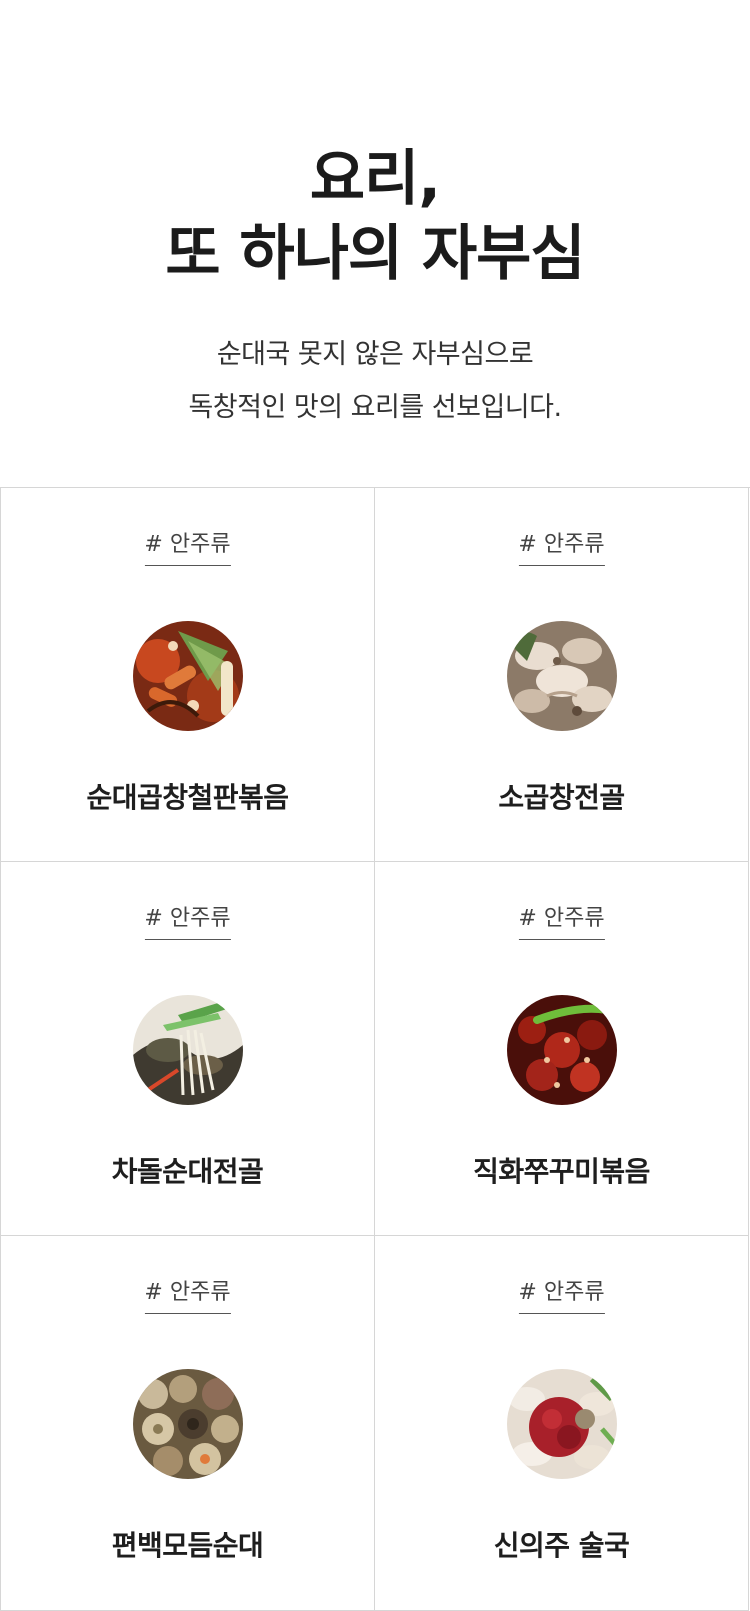  What do you see at coordinates (187, 797) in the screenshot?
I see `menu-name: 순대곱창철판볶음` at bounding box center [187, 797].